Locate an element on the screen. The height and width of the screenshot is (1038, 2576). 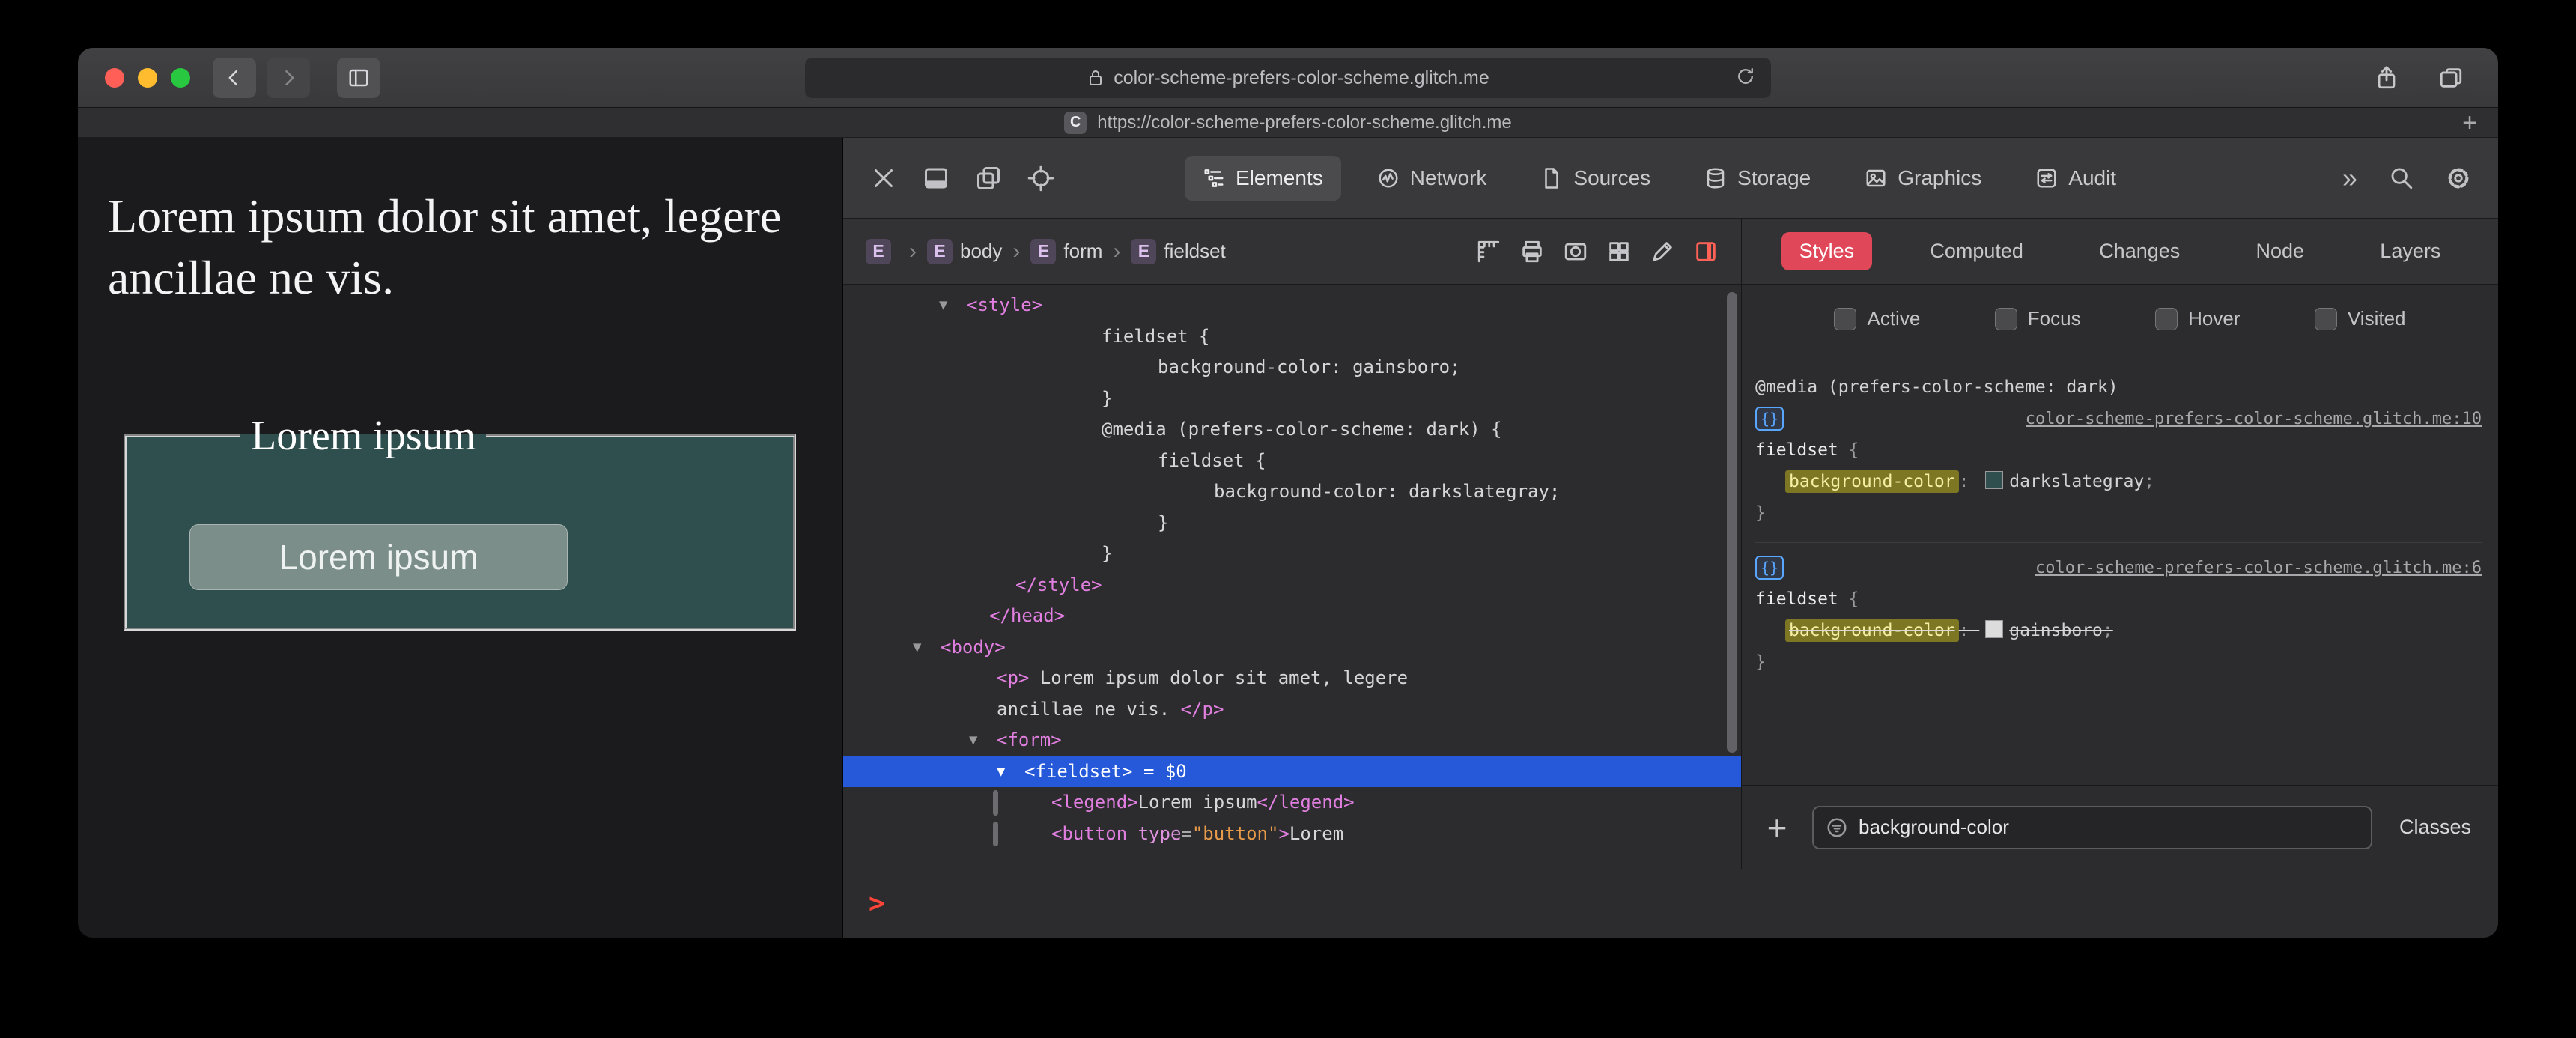
tab-label: Graphics is located at coordinates (1940, 177).